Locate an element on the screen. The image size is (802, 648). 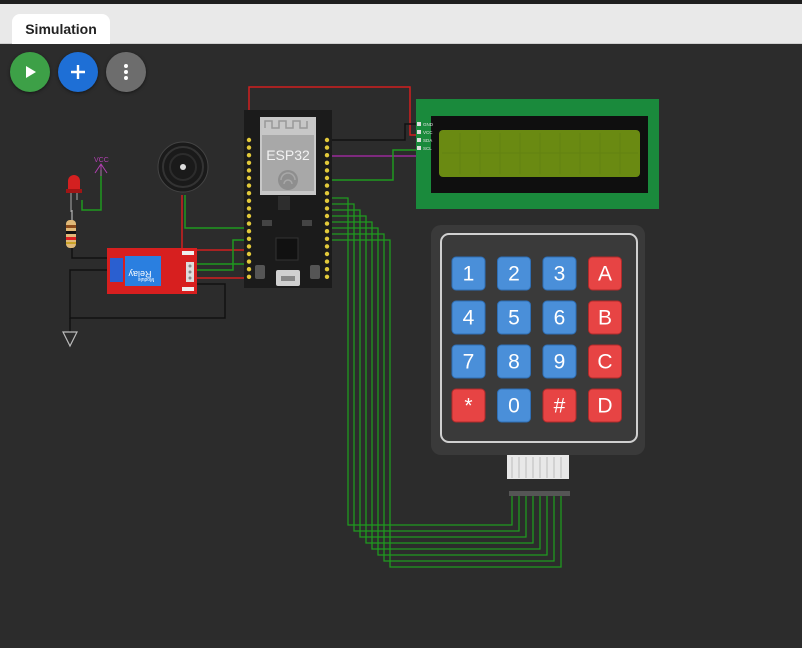
plus-icon is located at coordinates (78, 72).